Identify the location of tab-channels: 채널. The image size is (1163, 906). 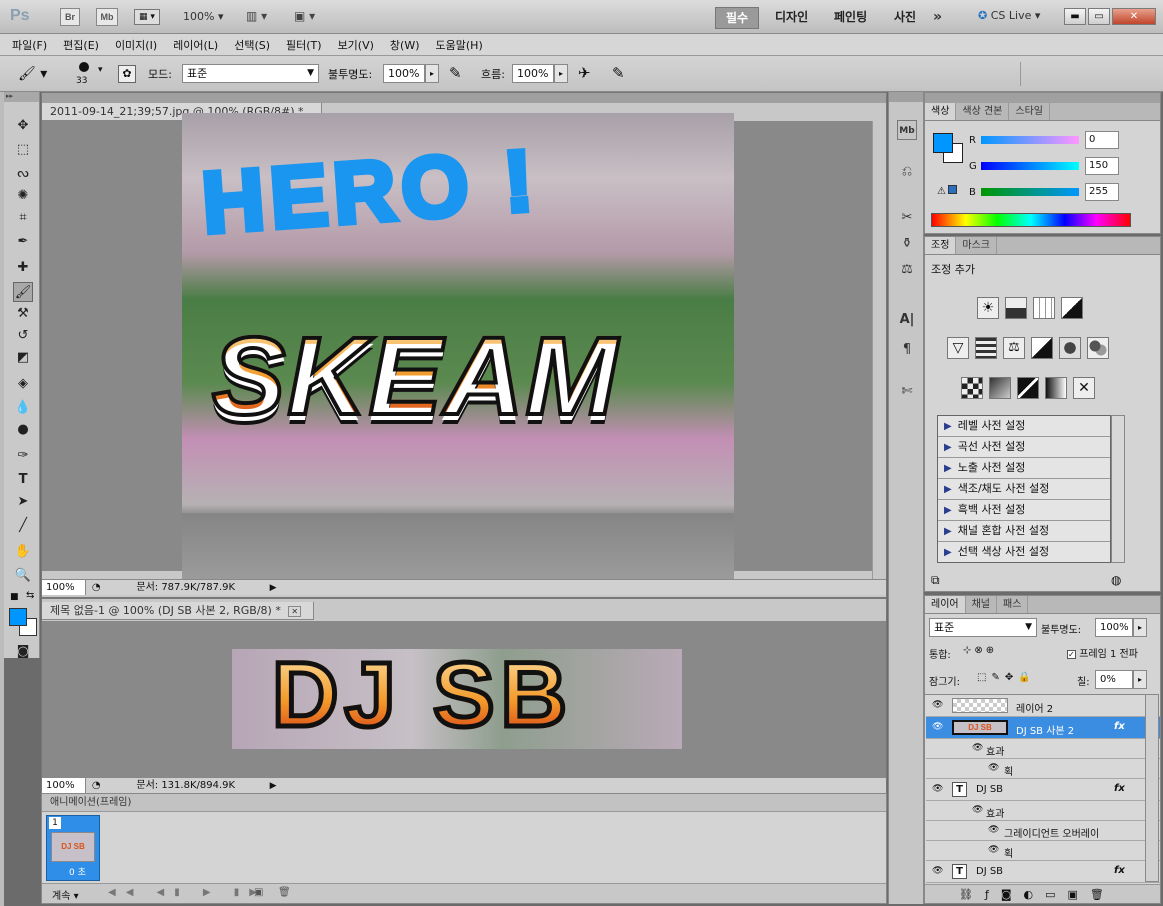
(982, 604).